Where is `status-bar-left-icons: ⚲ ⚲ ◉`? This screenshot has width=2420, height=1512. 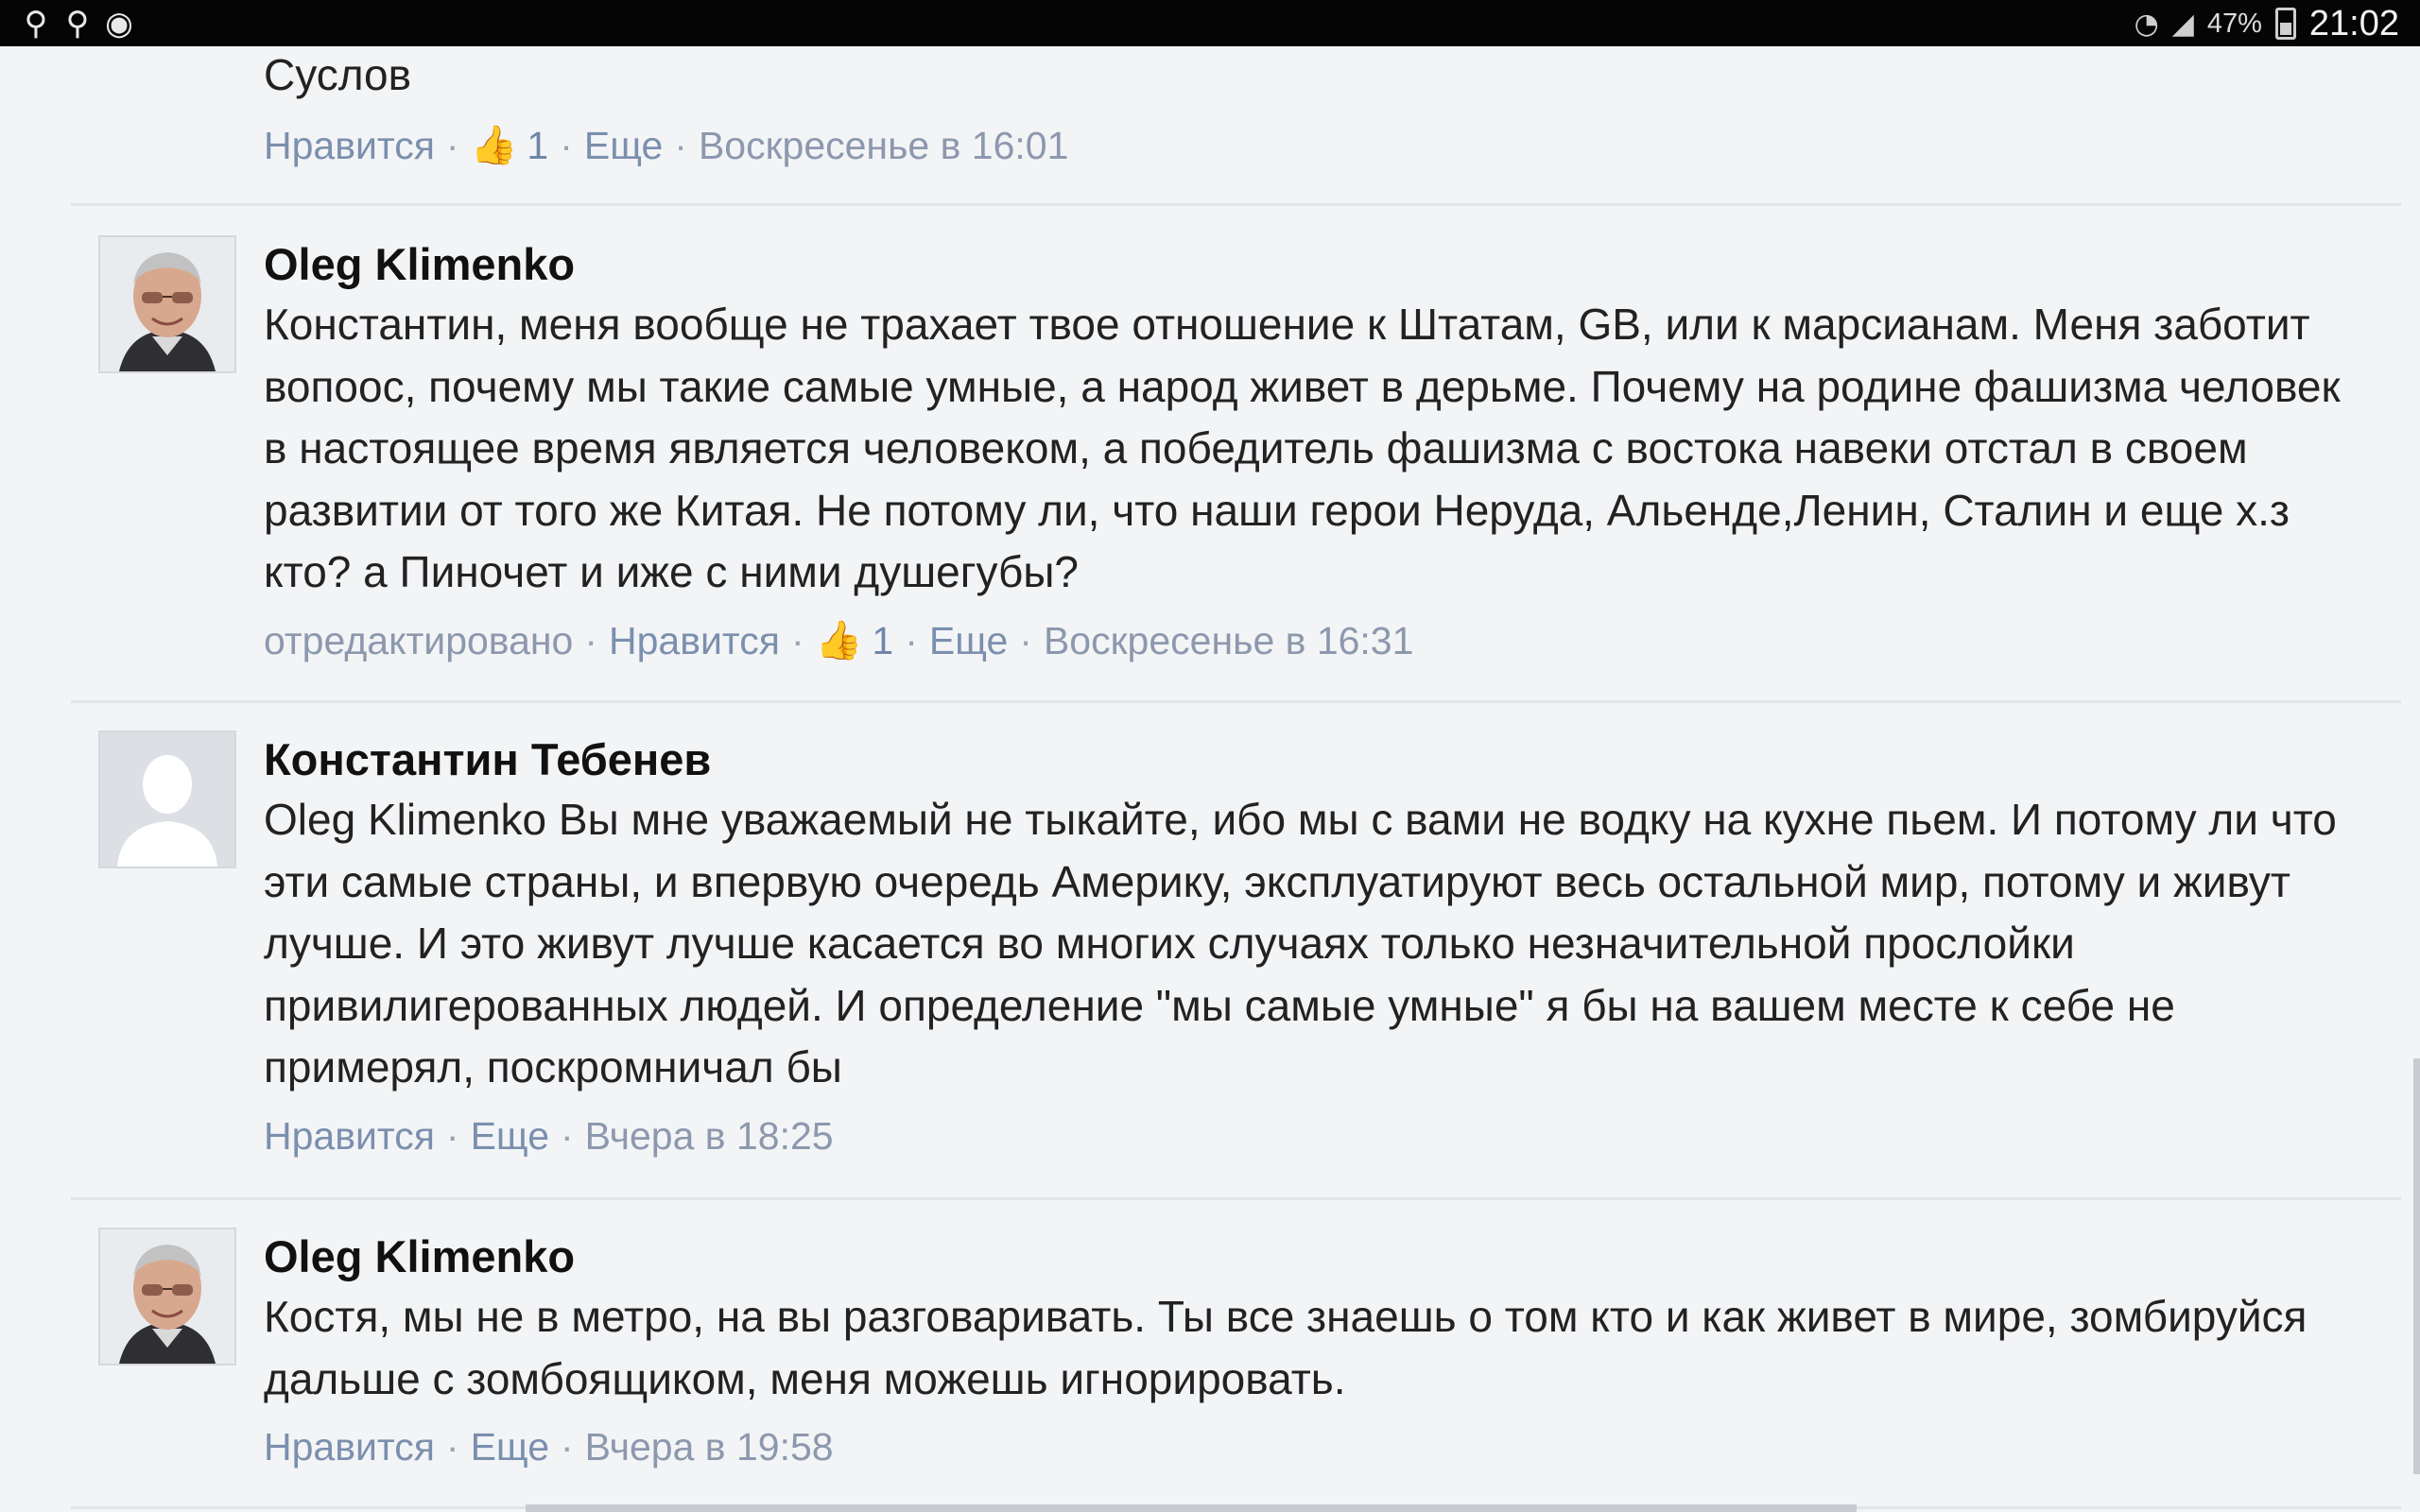 status-bar-left-icons: ⚲ ⚲ ◉ is located at coordinates (77, 24).